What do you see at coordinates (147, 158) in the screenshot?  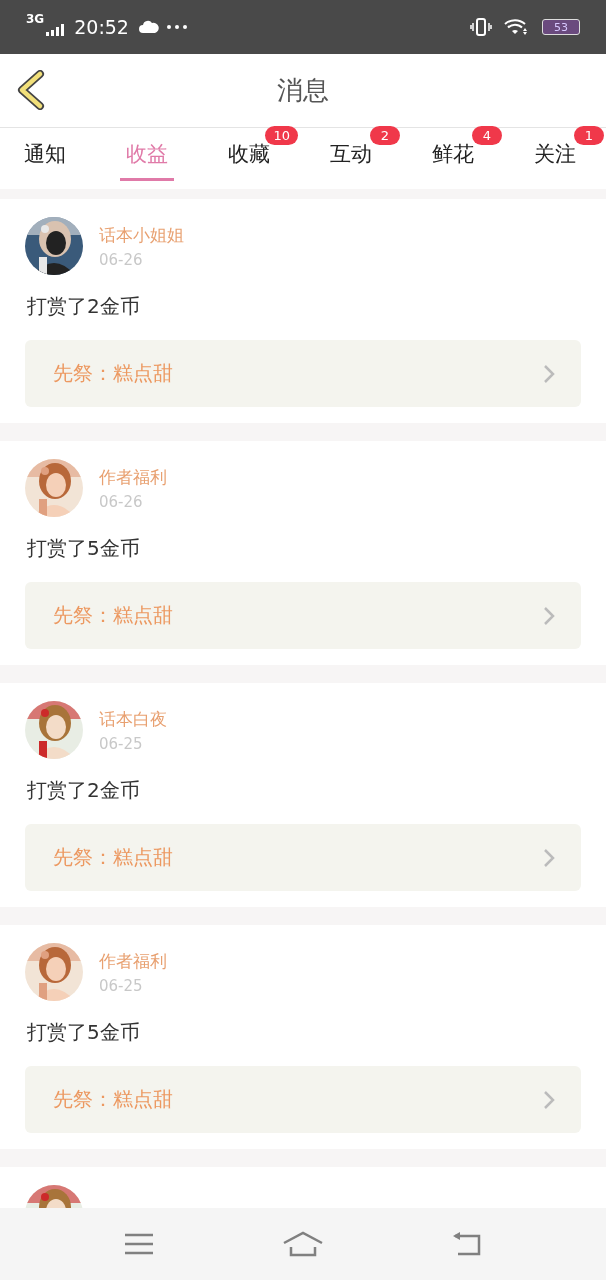 I see `tab: 收益` at bounding box center [147, 158].